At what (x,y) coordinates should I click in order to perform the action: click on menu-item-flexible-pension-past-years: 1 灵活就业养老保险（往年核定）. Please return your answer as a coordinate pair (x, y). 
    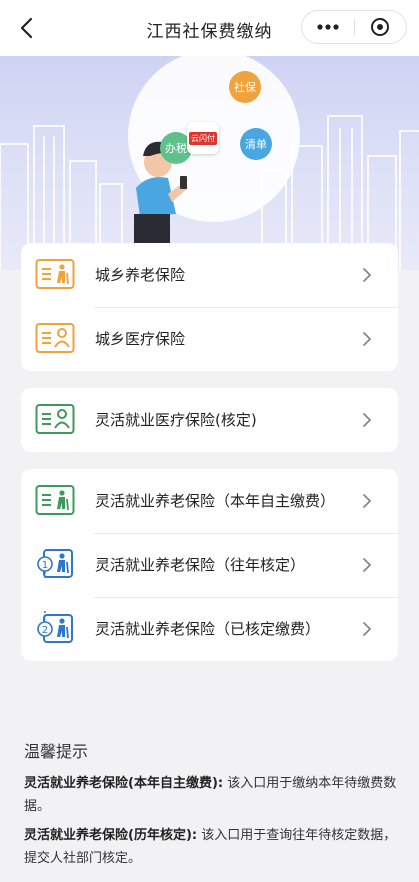
    Looking at the image, I should click on (209, 565).